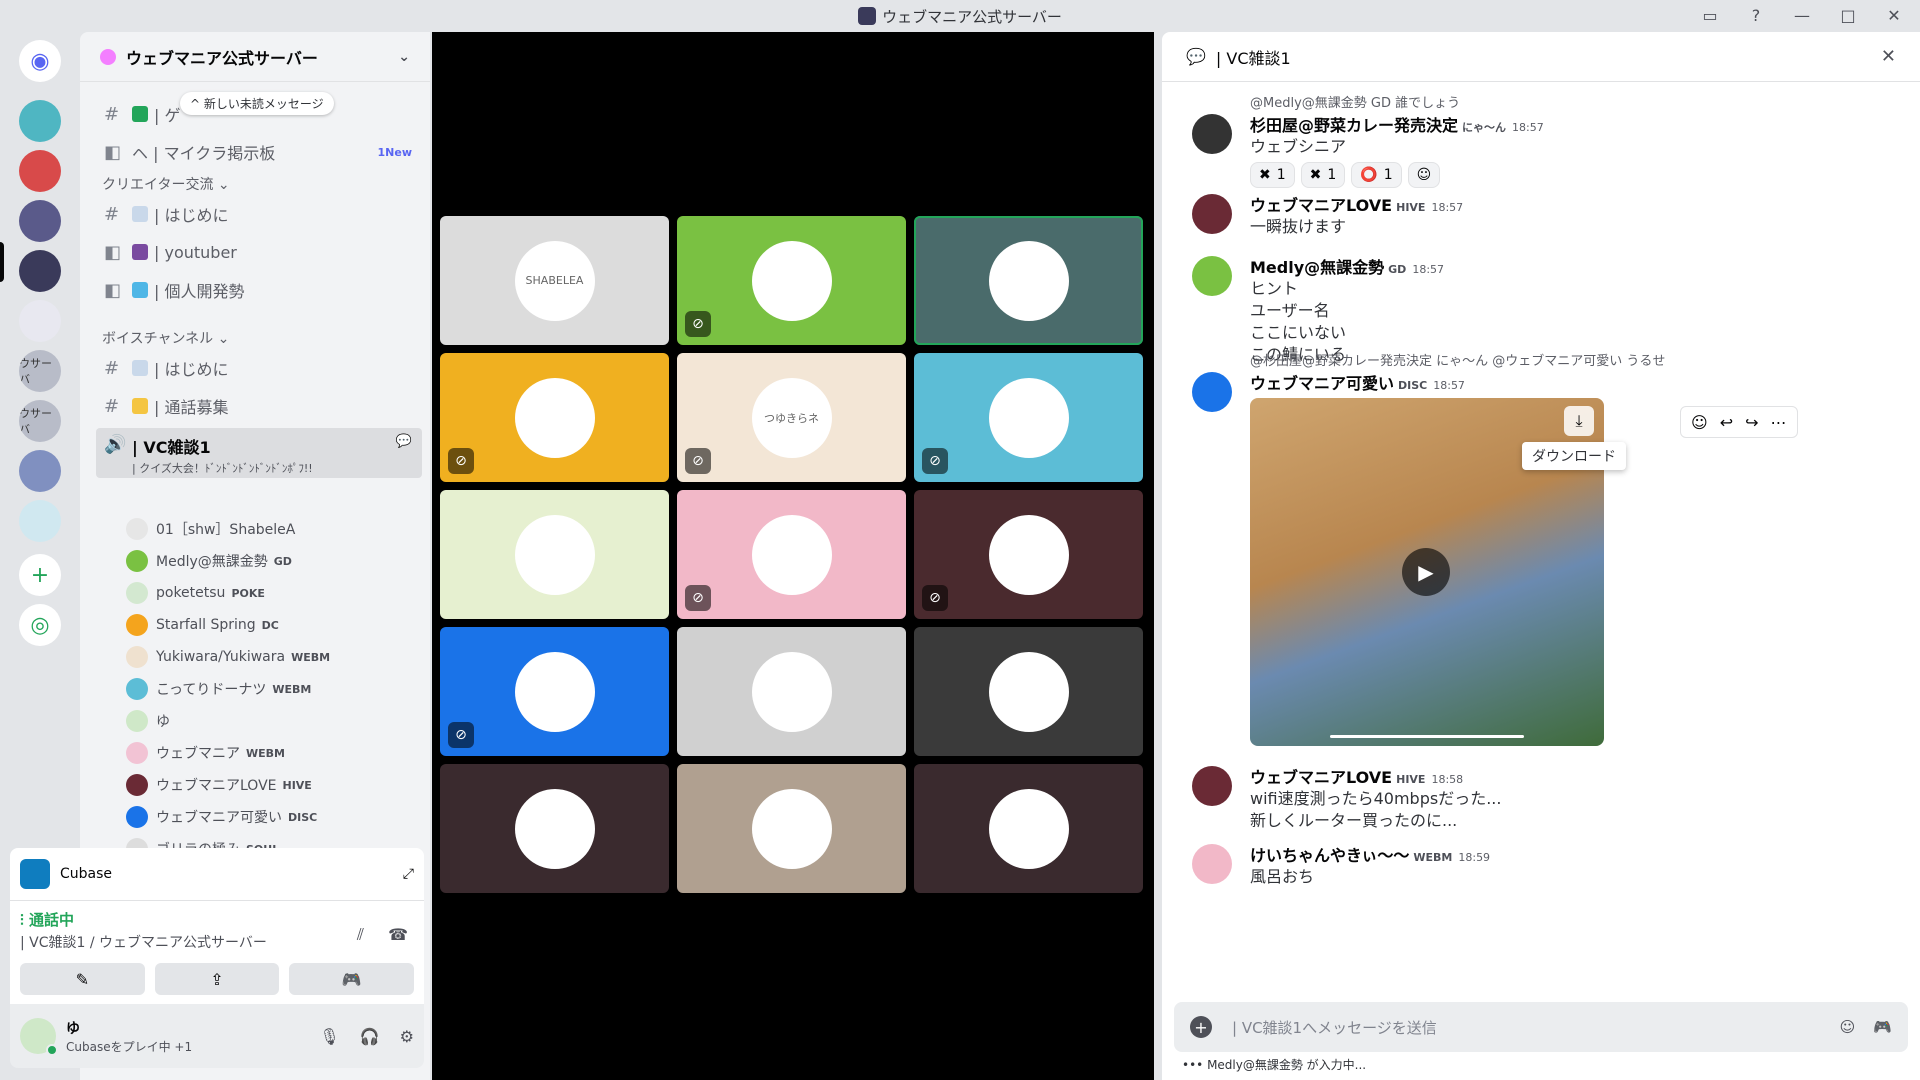  What do you see at coordinates (1699, 422) in the screenshot?
I see `reaction-icon: ☺` at bounding box center [1699, 422].